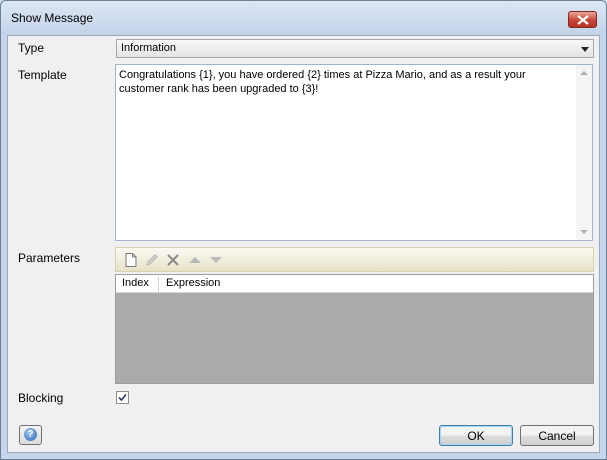 This screenshot has width=607, height=460. I want to click on help-icon: ?, so click(30, 434).